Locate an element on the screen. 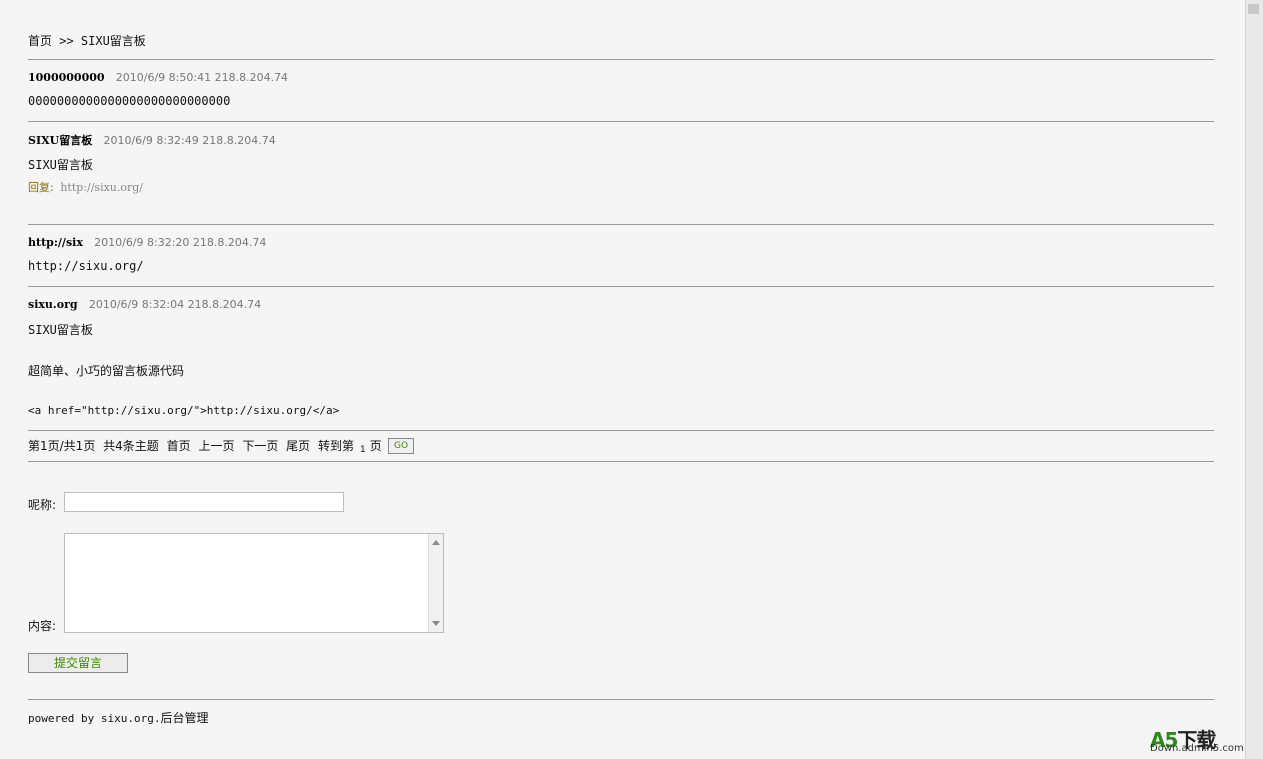 The height and width of the screenshot is (759, 1263). prev-page-link: 上一页 is located at coordinates (216, 446).